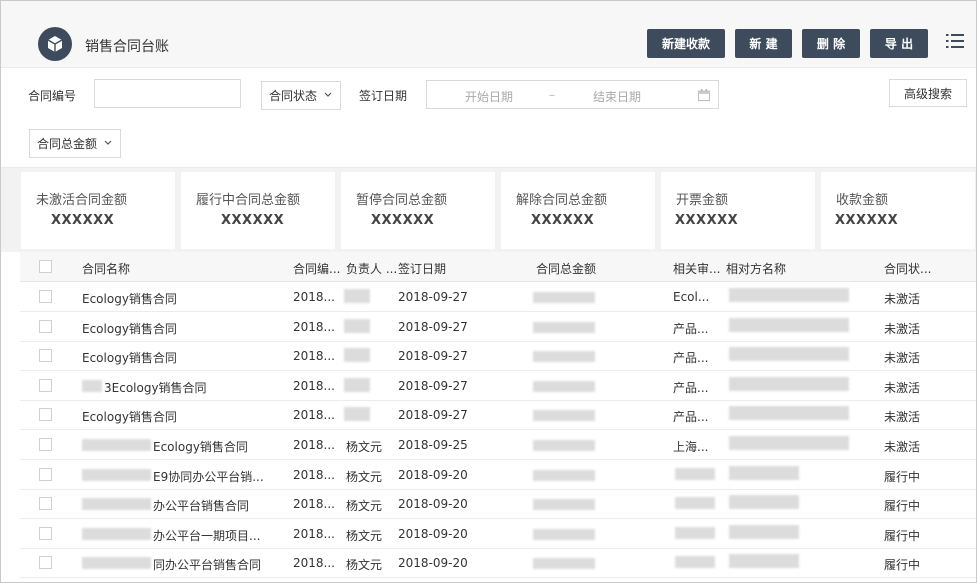  I want to click on cell-name: 3Ecology销售合同, so click(155, 388).